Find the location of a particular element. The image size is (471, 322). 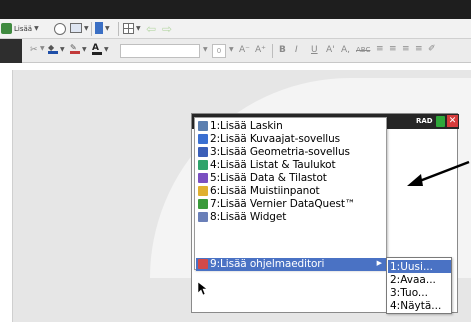

data-statistics-icon is located at coordinates (203, 178).